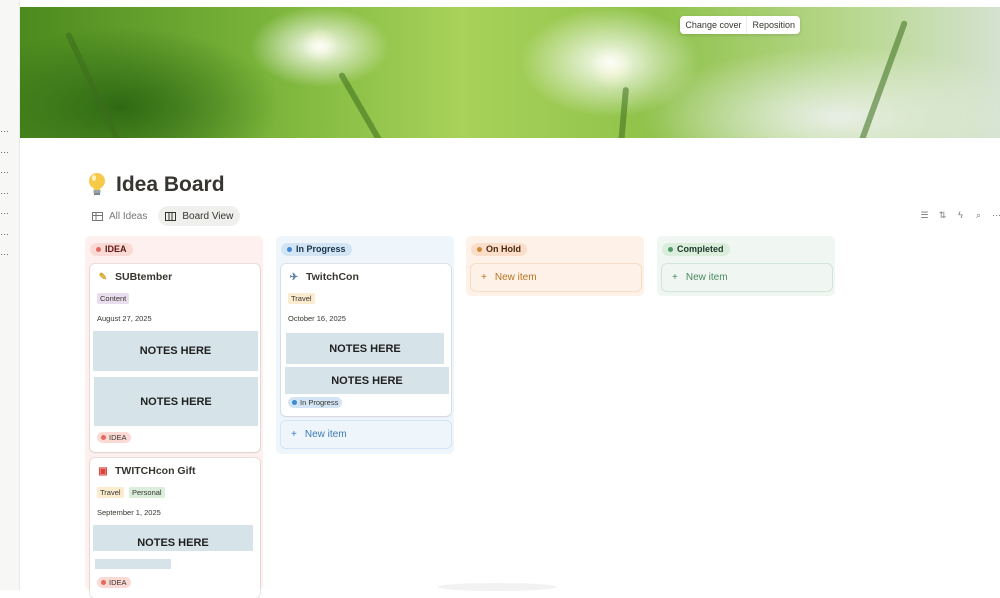 This screenshot has height=598, width=1000. What do you see at coordinates (942, 215) in the screenshot?
I see `sort-icon: ⇅` at bounding box center [942, 215].